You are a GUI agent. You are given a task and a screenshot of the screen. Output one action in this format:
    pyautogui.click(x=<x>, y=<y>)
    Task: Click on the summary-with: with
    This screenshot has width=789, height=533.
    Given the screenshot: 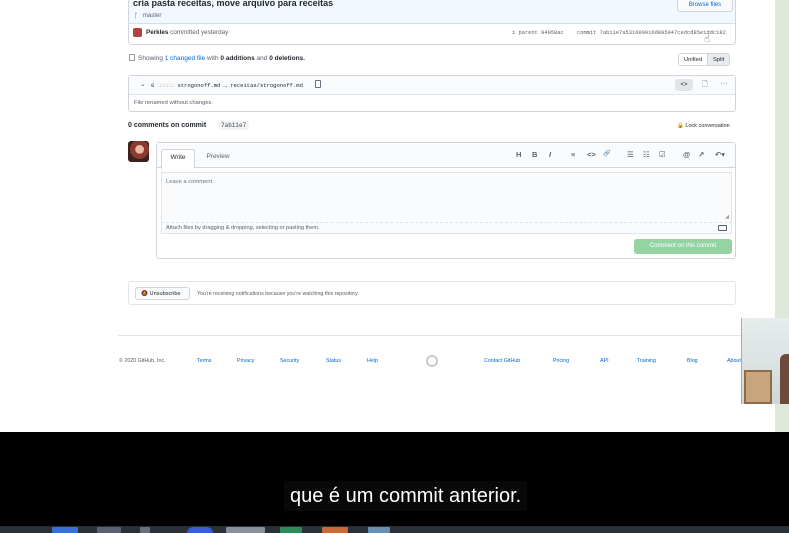 What is the action you would take?
    pyautogui.click(x=213, y=58)
    